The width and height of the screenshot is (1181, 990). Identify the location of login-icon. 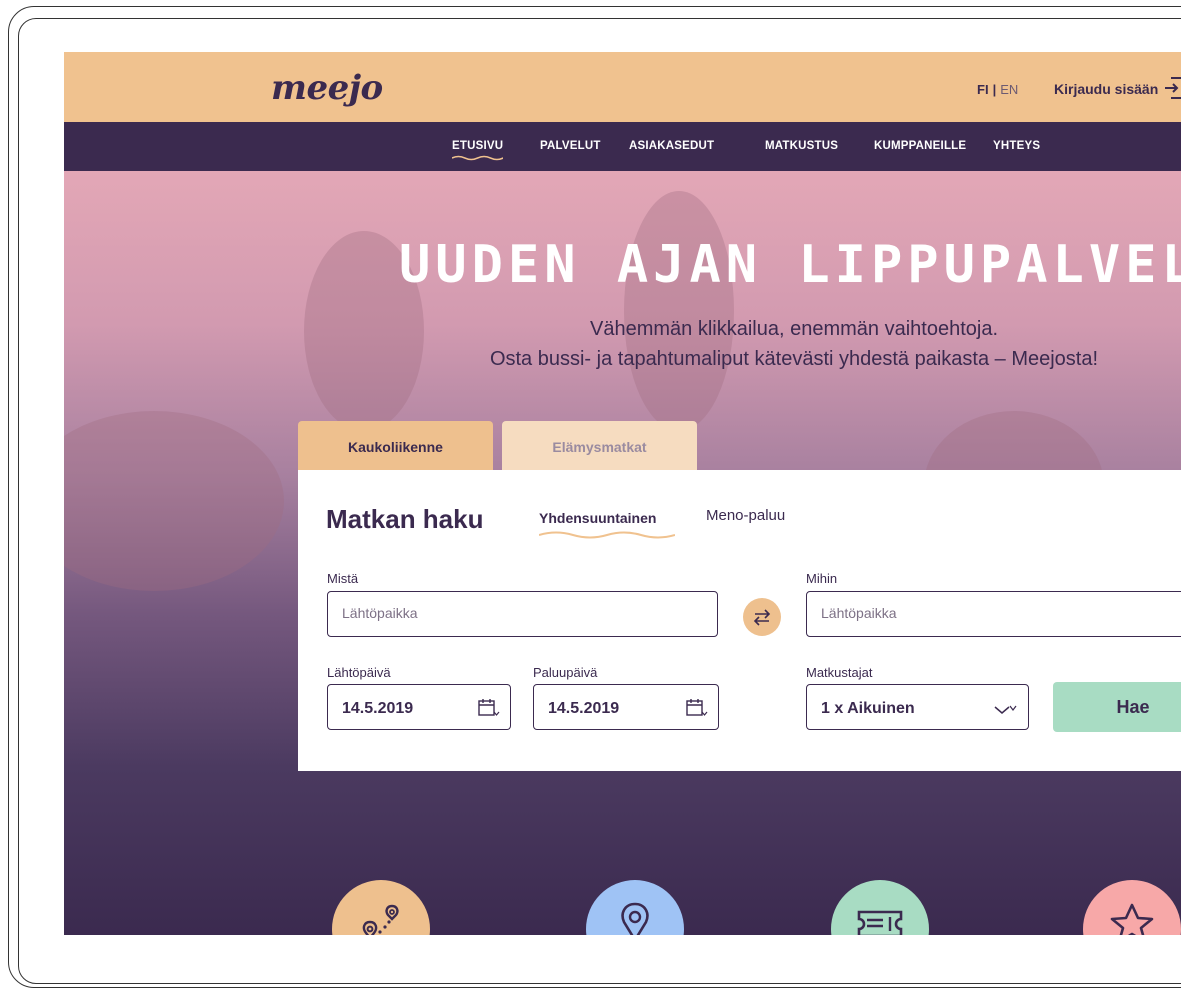
(1173, 88).